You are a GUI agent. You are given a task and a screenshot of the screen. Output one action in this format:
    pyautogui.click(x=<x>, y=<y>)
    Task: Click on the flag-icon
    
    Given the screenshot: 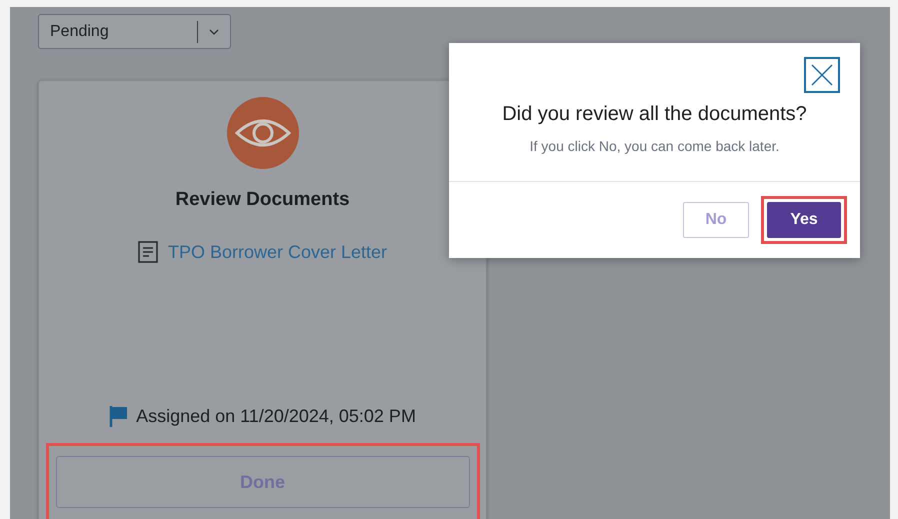 What is the action you would take?
    pyautogui.click(x=118, y=416)
    